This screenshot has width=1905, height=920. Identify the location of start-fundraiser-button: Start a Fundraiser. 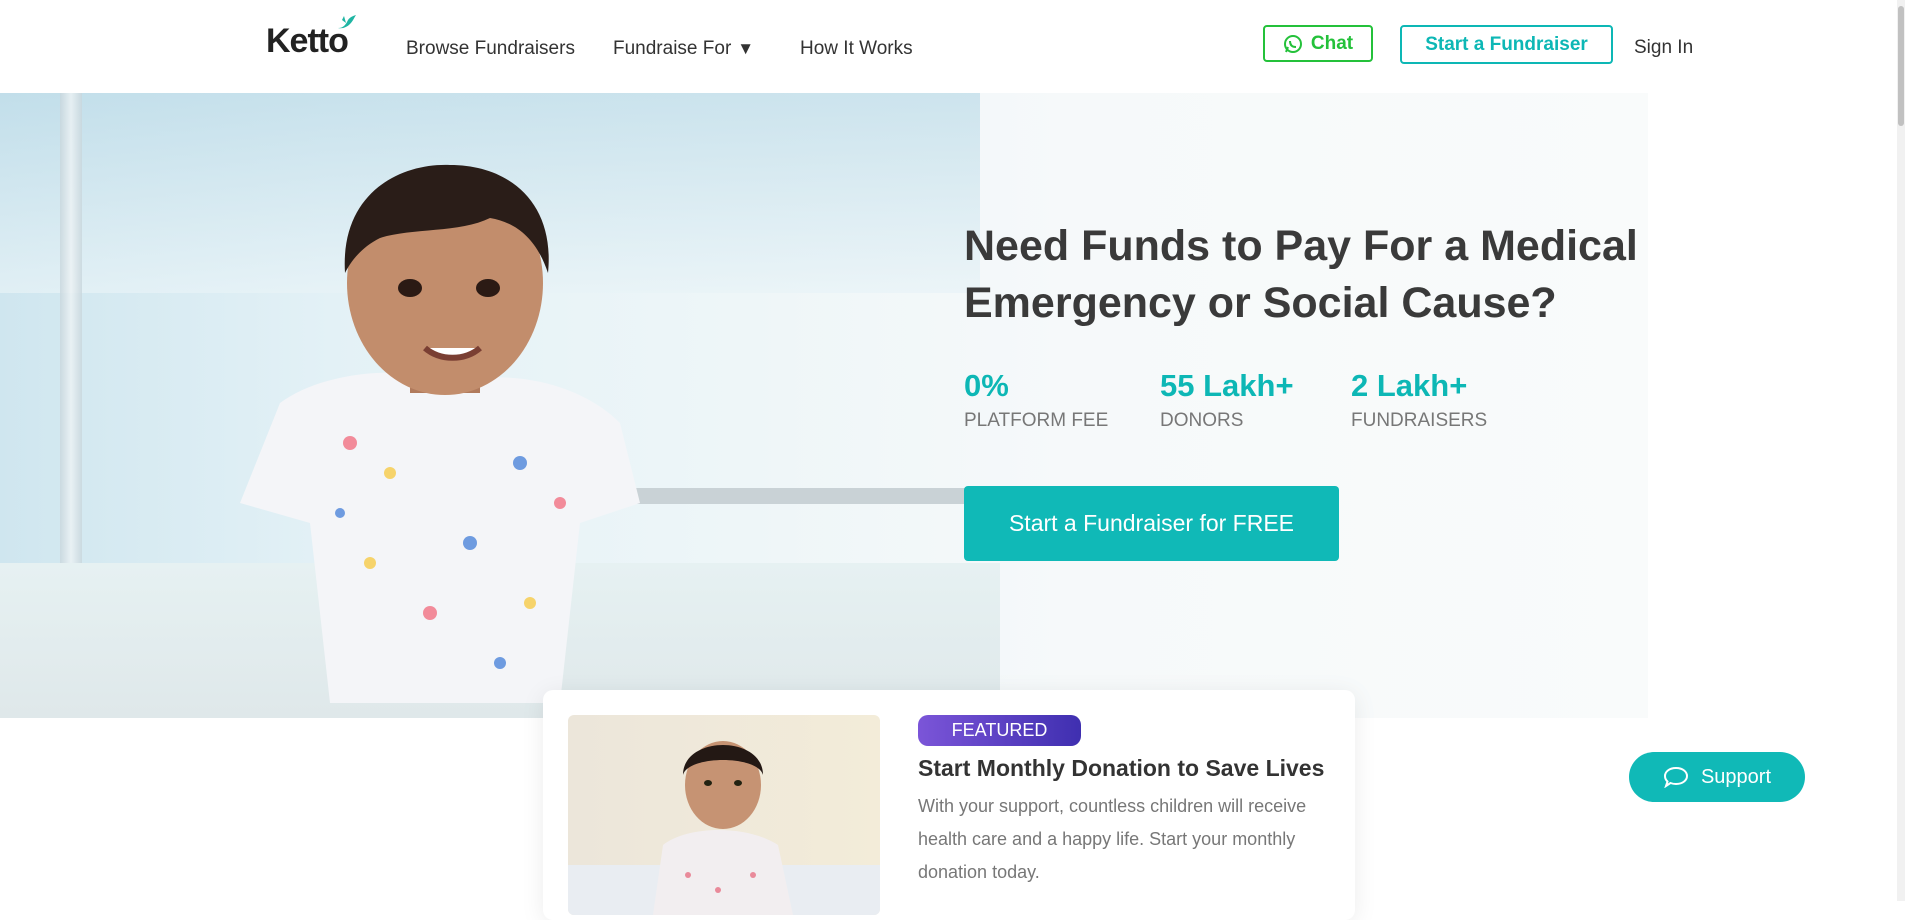
(1506, 44).